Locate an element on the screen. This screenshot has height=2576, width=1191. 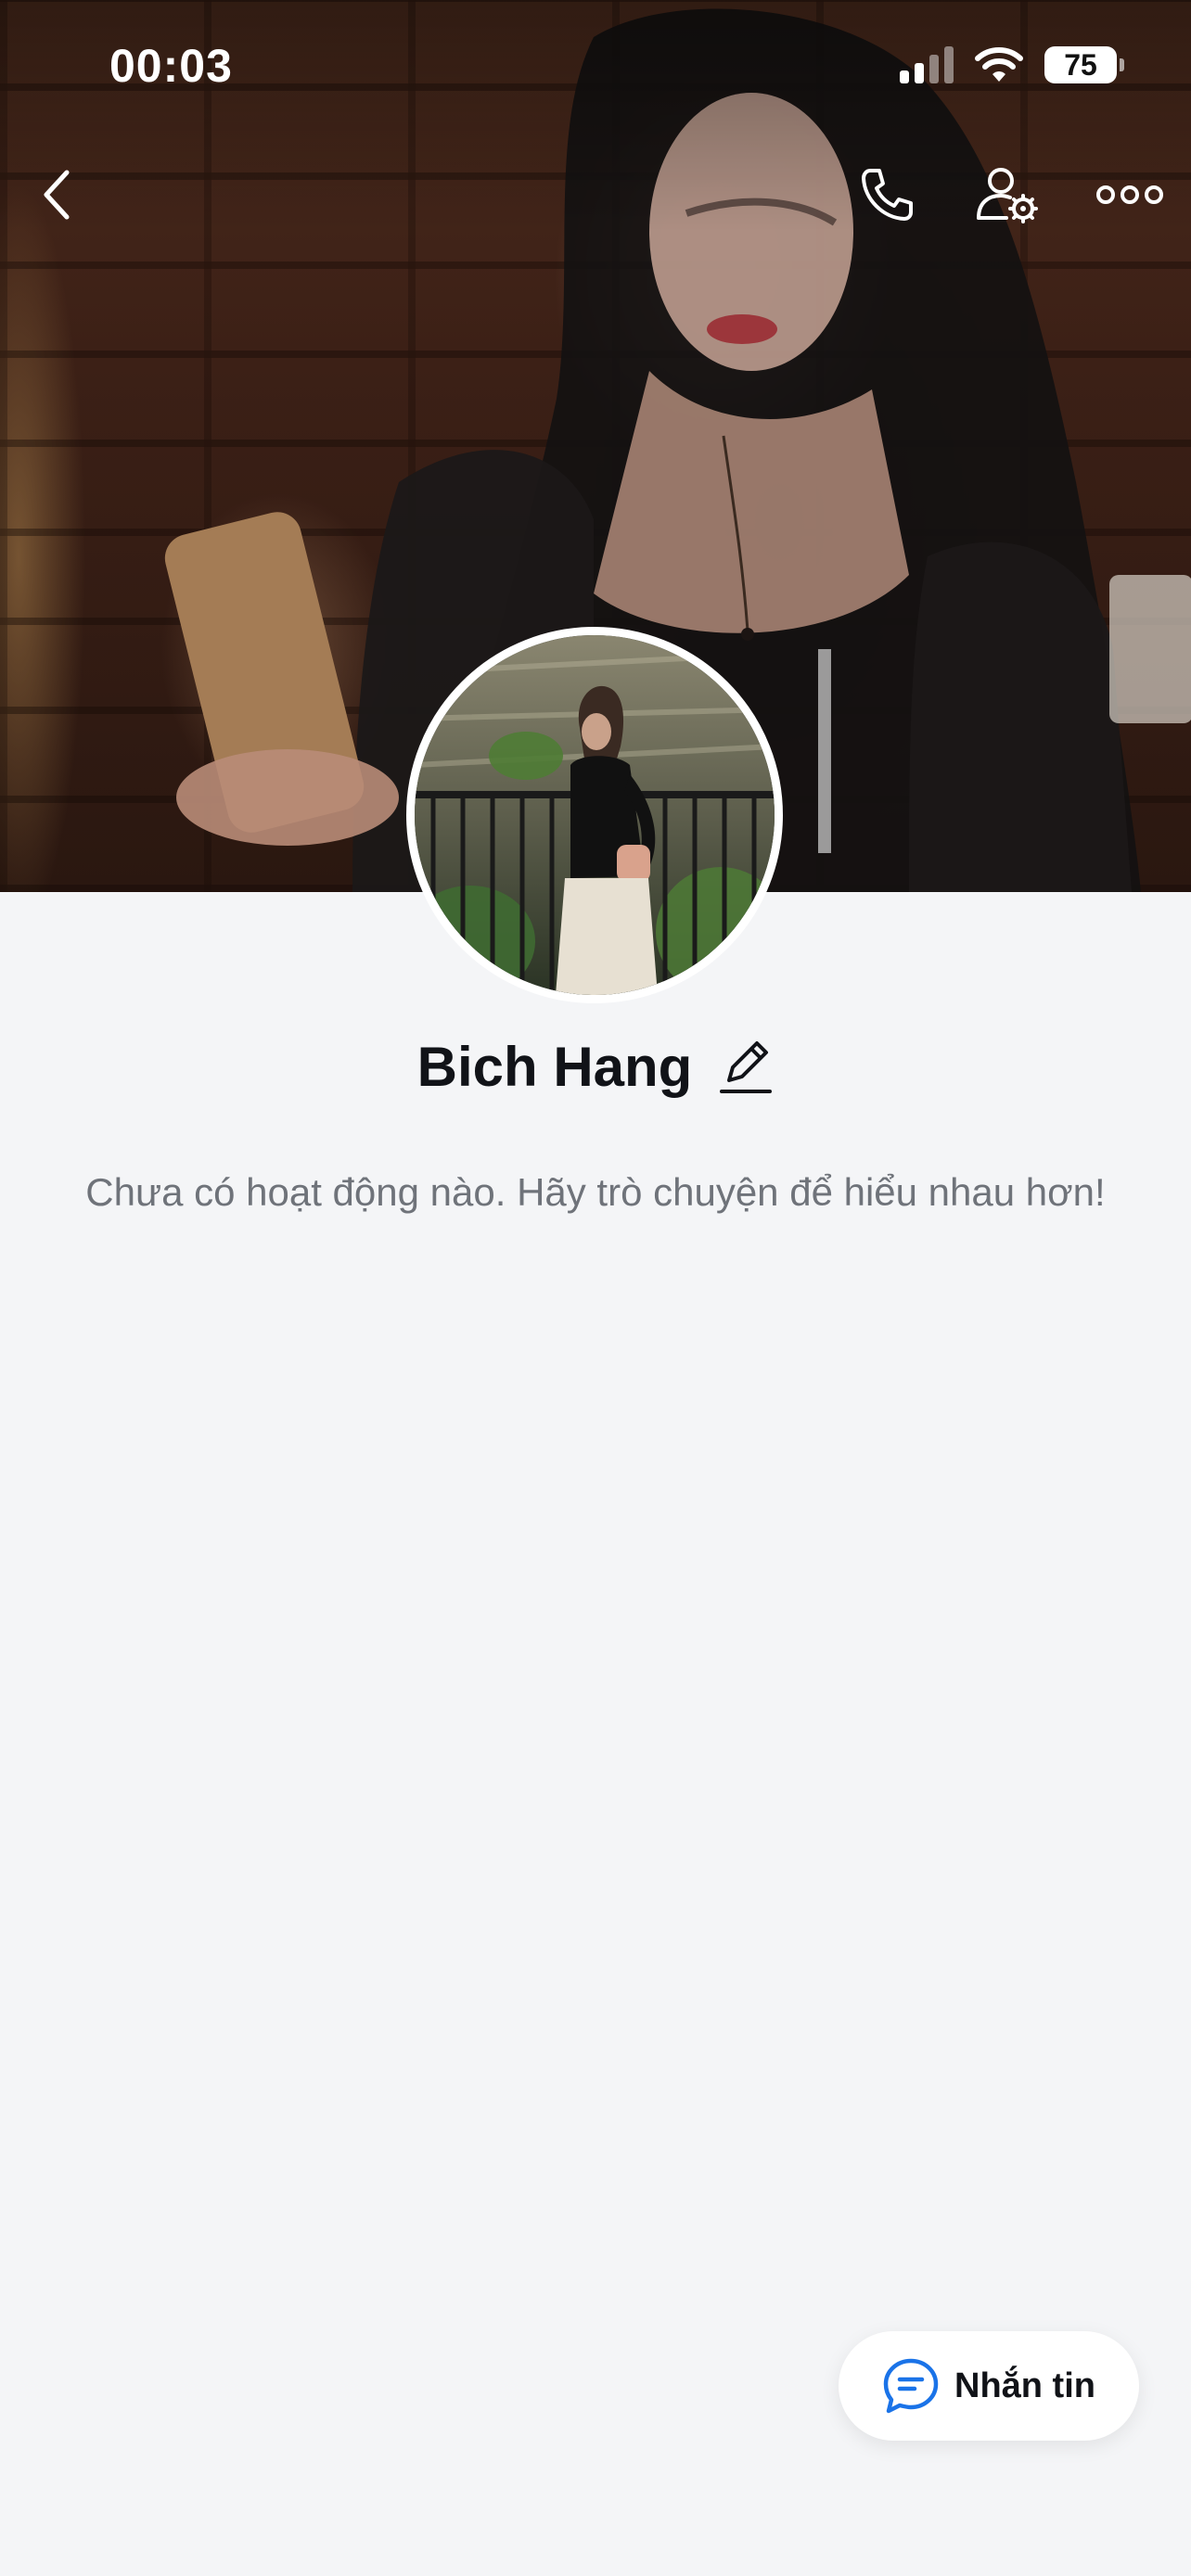
chat-bubble-icon is located at coordinates (911, 2386).